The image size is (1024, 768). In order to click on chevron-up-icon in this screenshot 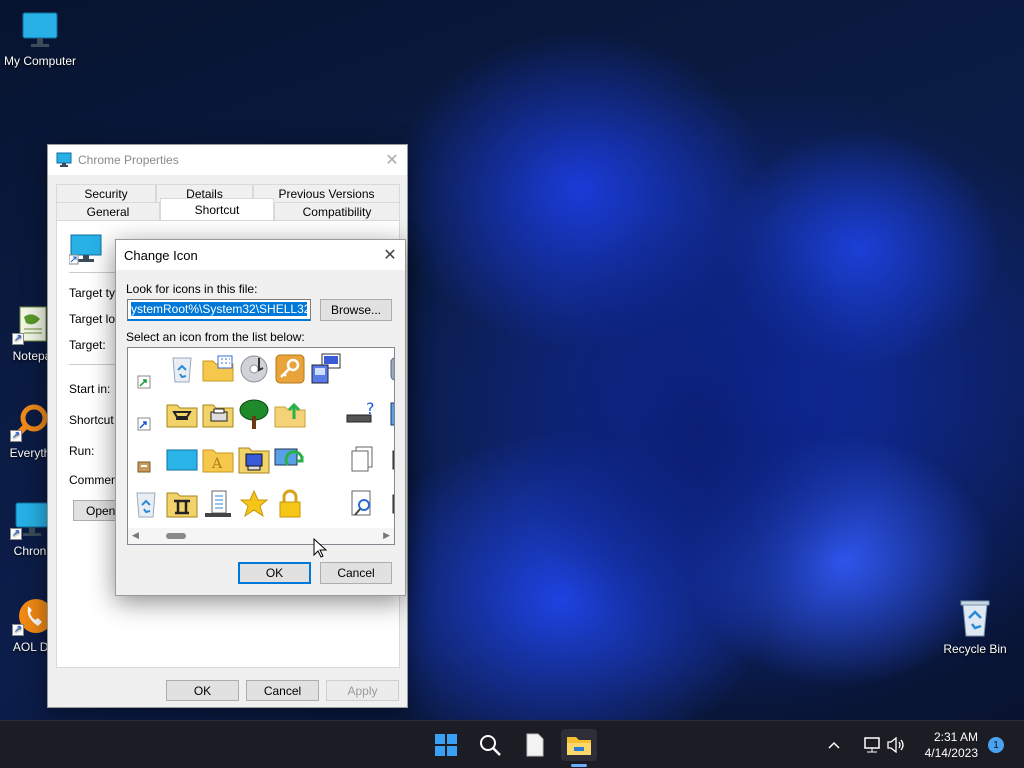, I will do `click(834, 745)`.